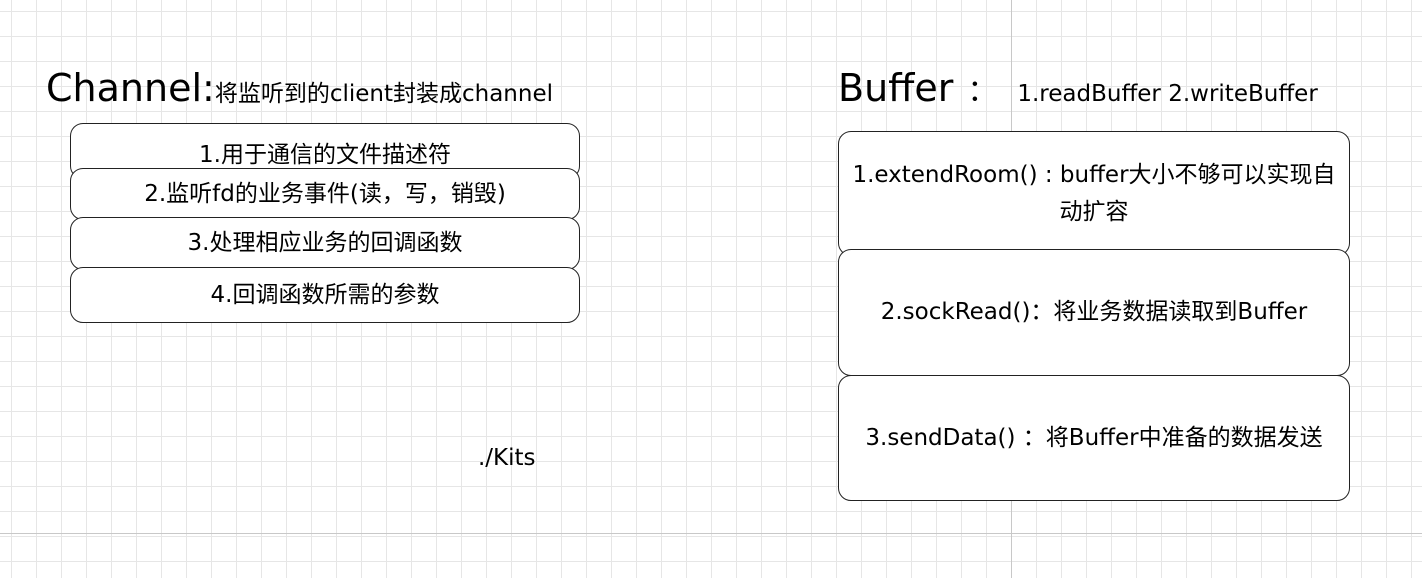 This screenshot has width=1422, height=578. I want to click on buffer-item-extend-room: 1.extendRoom() : buffer大小不够可以实现自动扩容, so click(1094, 193).